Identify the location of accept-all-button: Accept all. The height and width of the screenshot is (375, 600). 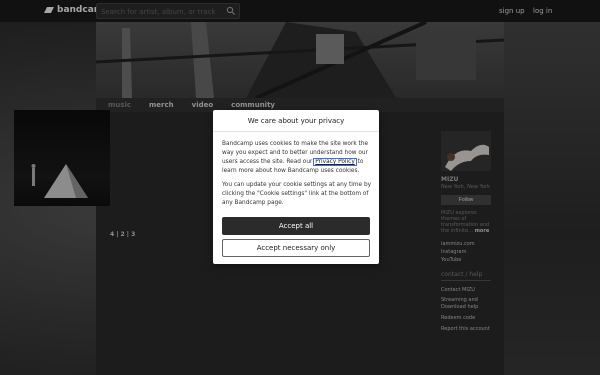
(296, 226).